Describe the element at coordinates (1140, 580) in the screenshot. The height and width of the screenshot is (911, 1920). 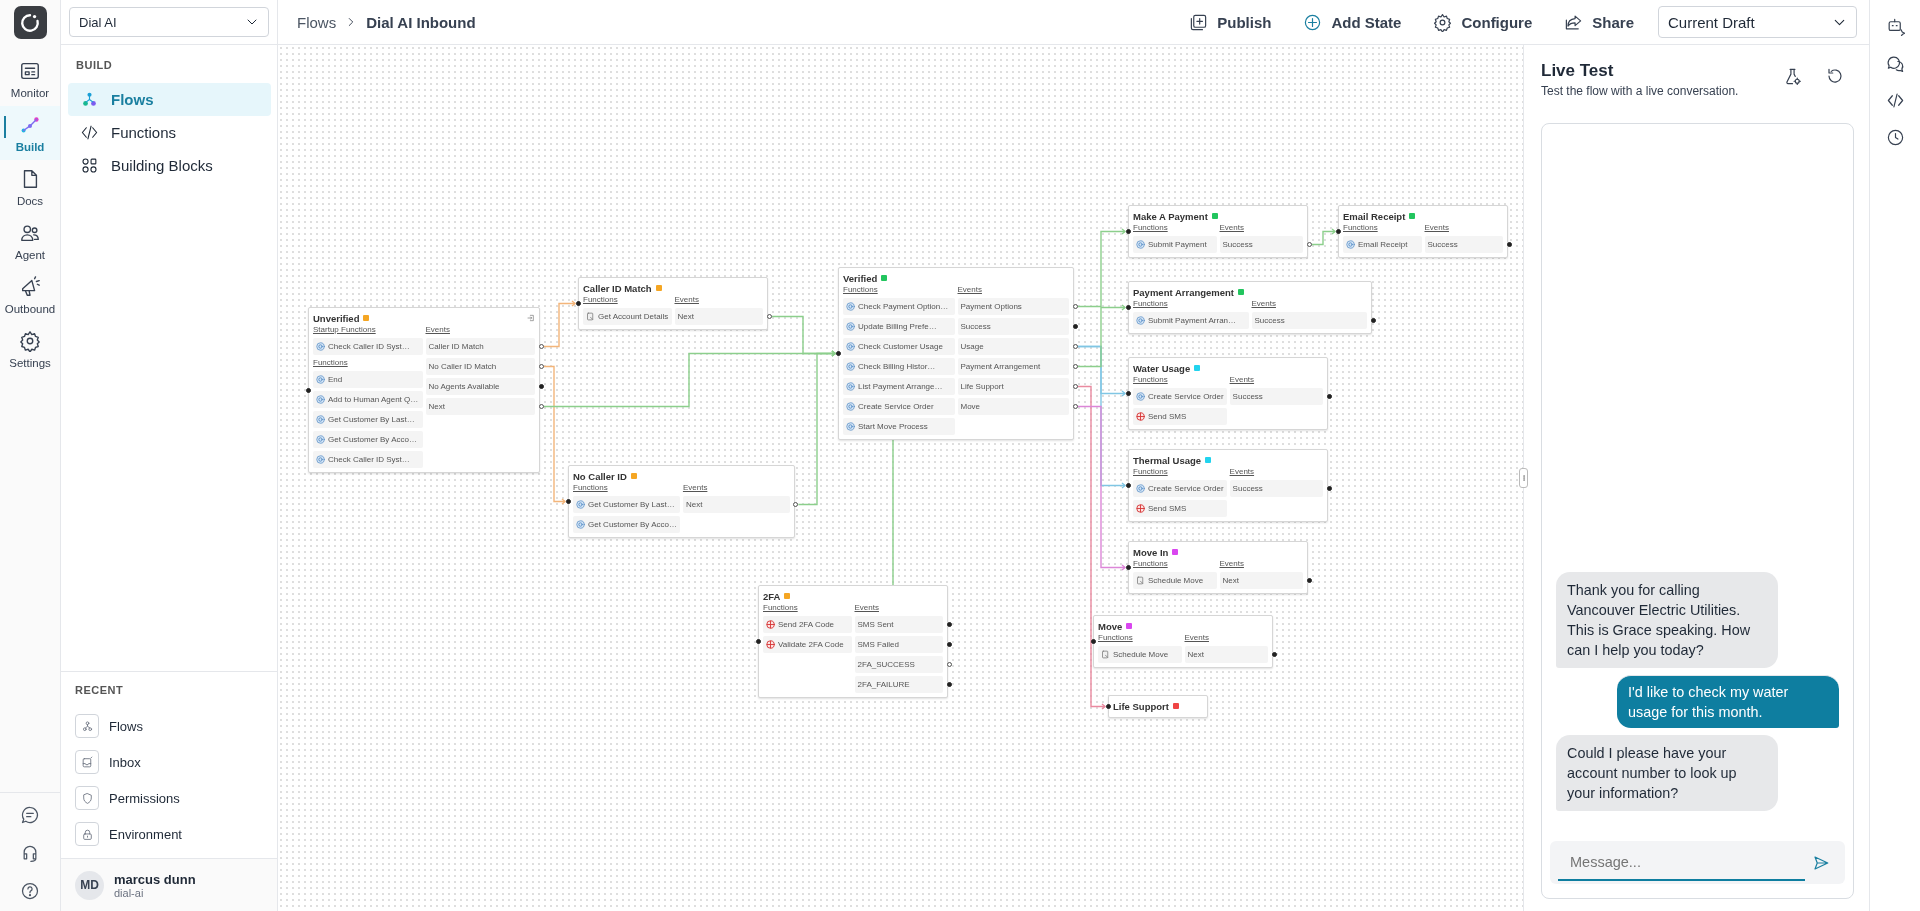
I see `document-icon` at that location.